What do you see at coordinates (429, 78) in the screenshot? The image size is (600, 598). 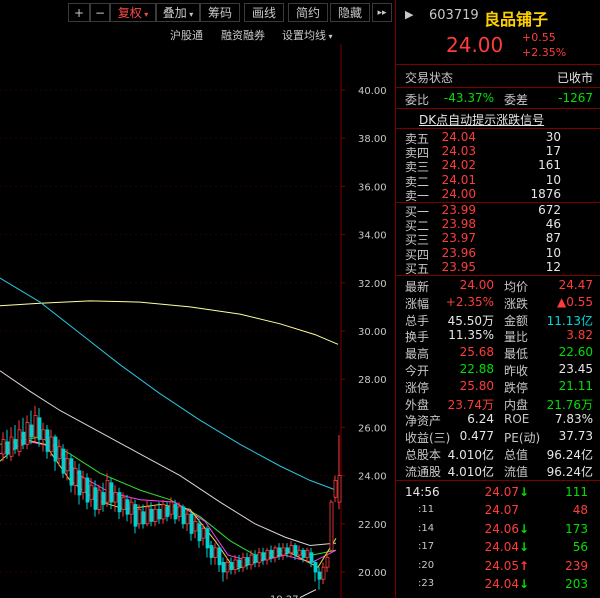 I see `status-label: 交易状态` at bounding box center [429, 78].